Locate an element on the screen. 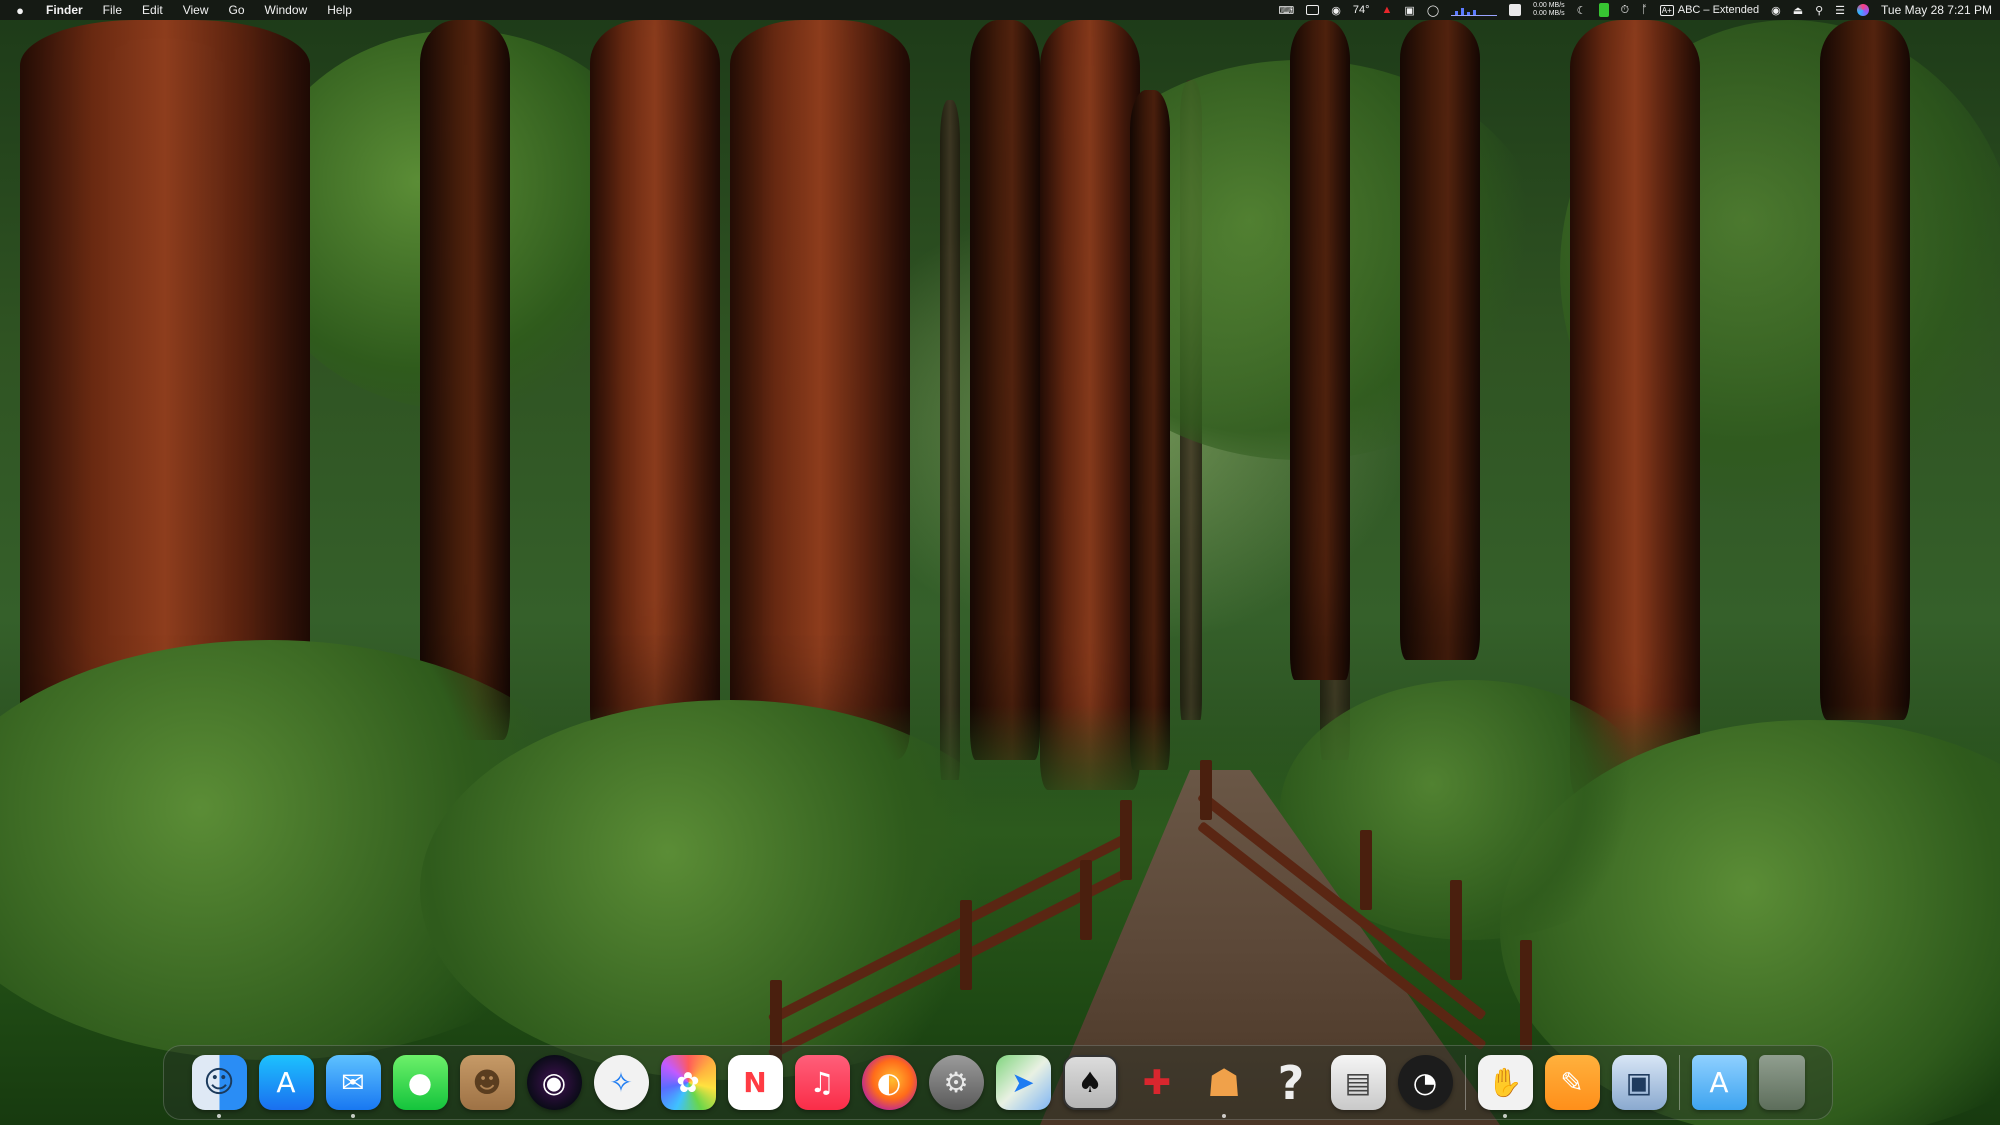 The height and width of the screenshot is (1125, 2000). bluetooth-icon: ᚩ is located at coordinates (1644, 10).